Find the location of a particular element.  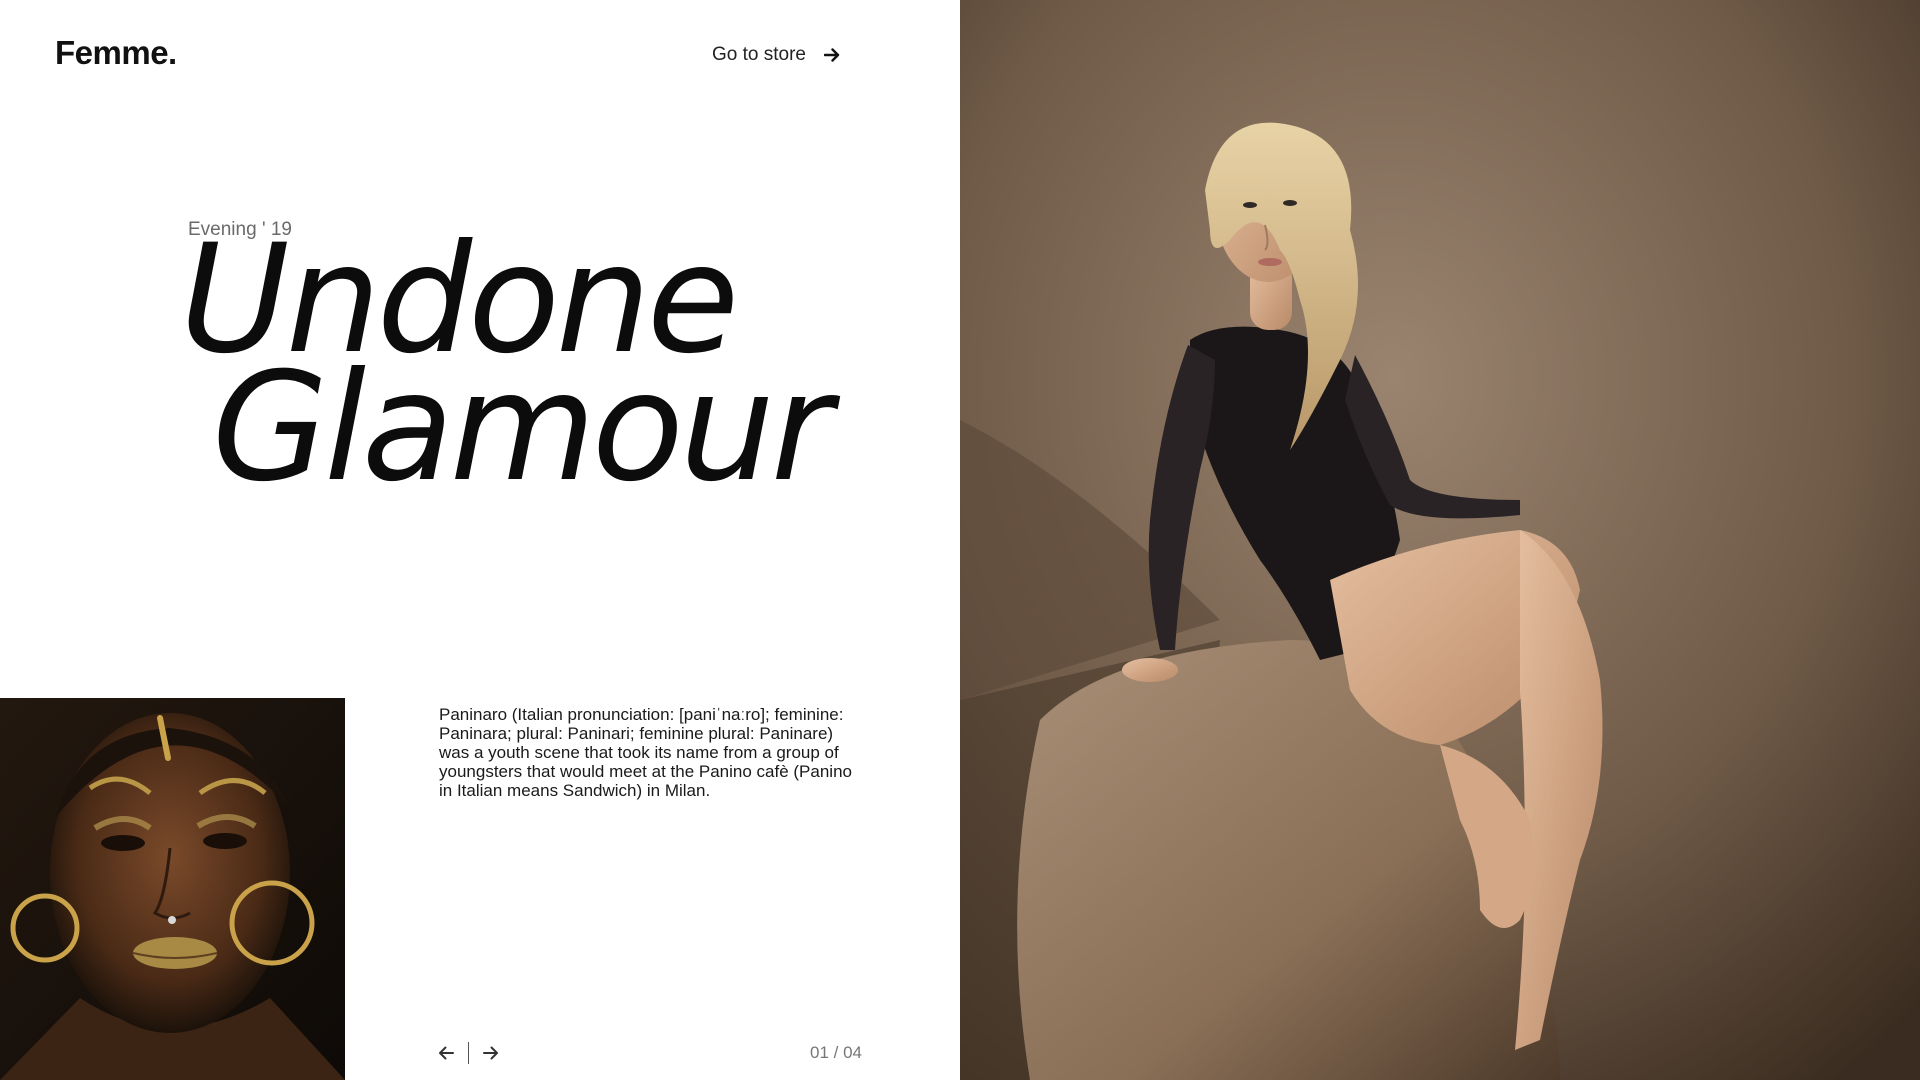

go-to-store-label: Go to store is located at coordinates (759, 54).